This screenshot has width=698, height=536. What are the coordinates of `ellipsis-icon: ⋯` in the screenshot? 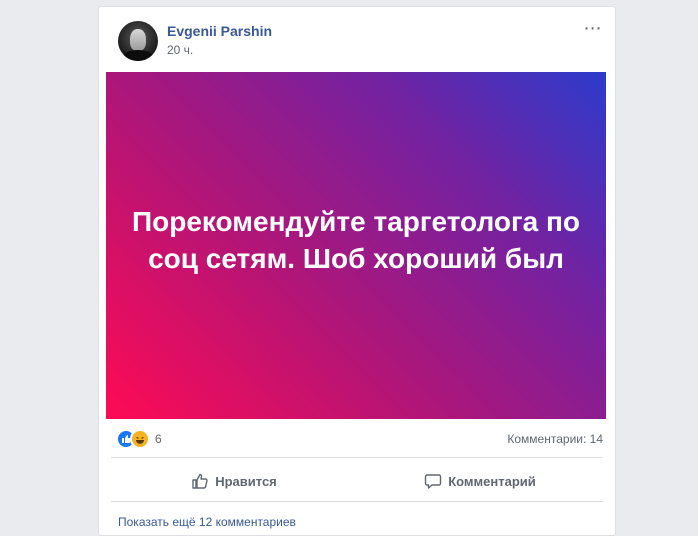 It's located at (593, 28).